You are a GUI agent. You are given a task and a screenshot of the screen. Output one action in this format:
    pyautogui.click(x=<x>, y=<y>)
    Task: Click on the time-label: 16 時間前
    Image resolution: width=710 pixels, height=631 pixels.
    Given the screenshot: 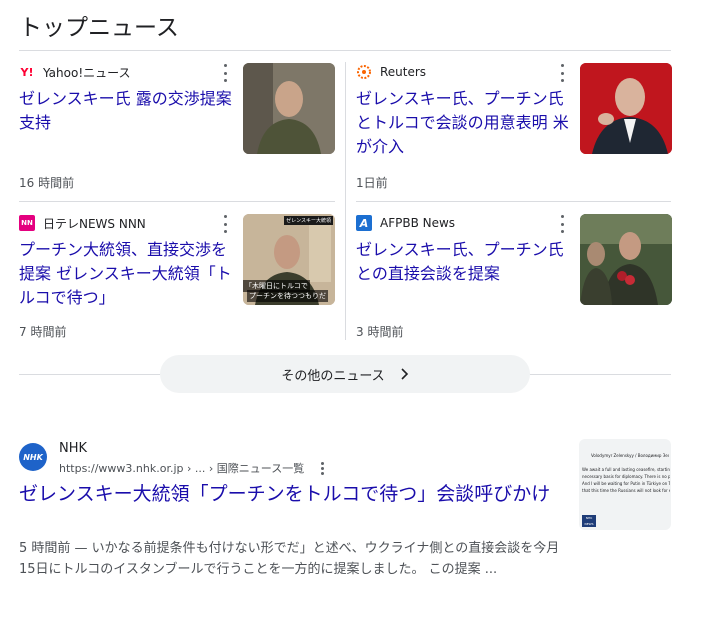 What is the action you would take?
    pyautogui.click(x=47, y=183)
    